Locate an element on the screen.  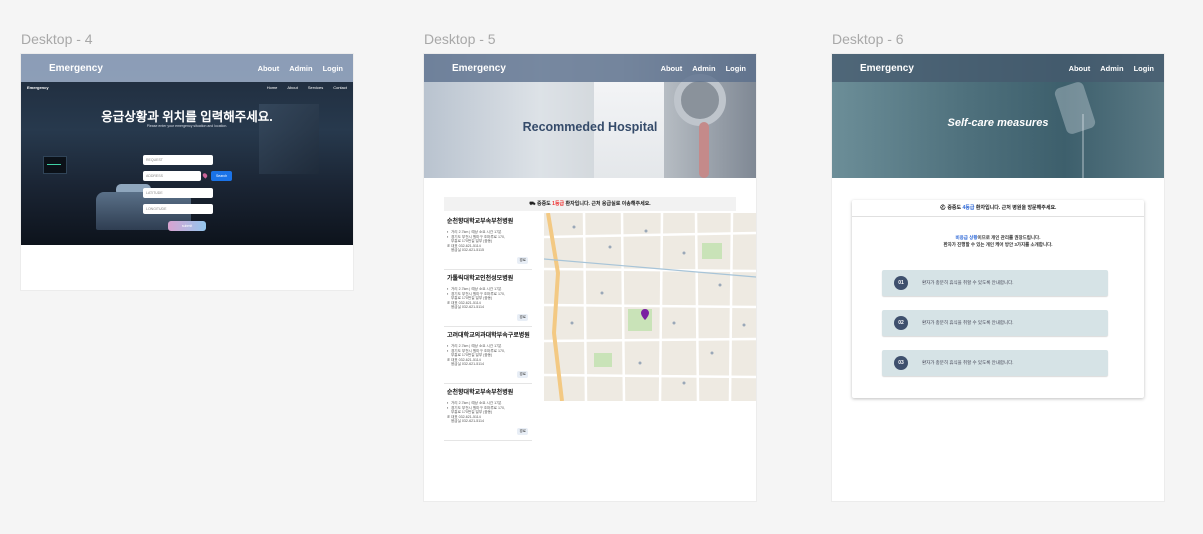
notice-suffix: 환자입니다. 근처 병원을 방문해주세요. is located at coordinates (1015, 208).